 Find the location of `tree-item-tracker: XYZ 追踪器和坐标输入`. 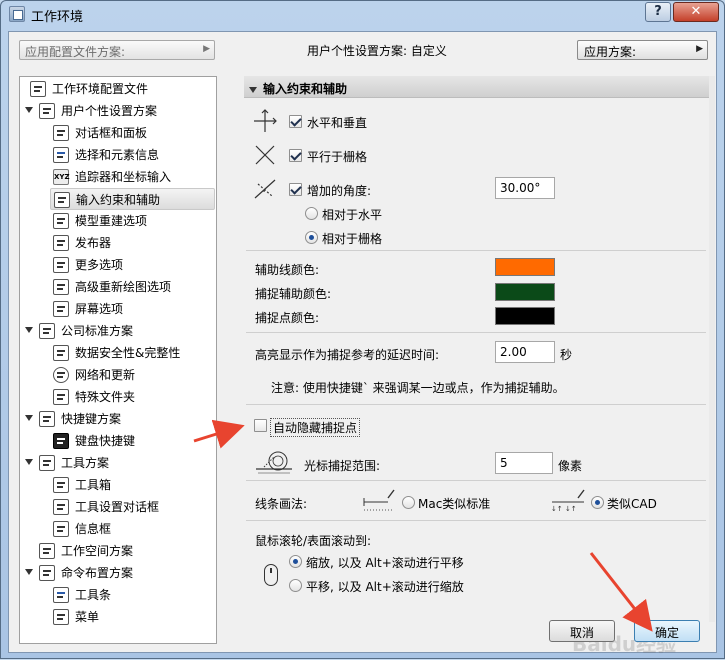

tree-item-tracker: XYZ 追踪器和坐标输入 is located at coordinates (132, 177).